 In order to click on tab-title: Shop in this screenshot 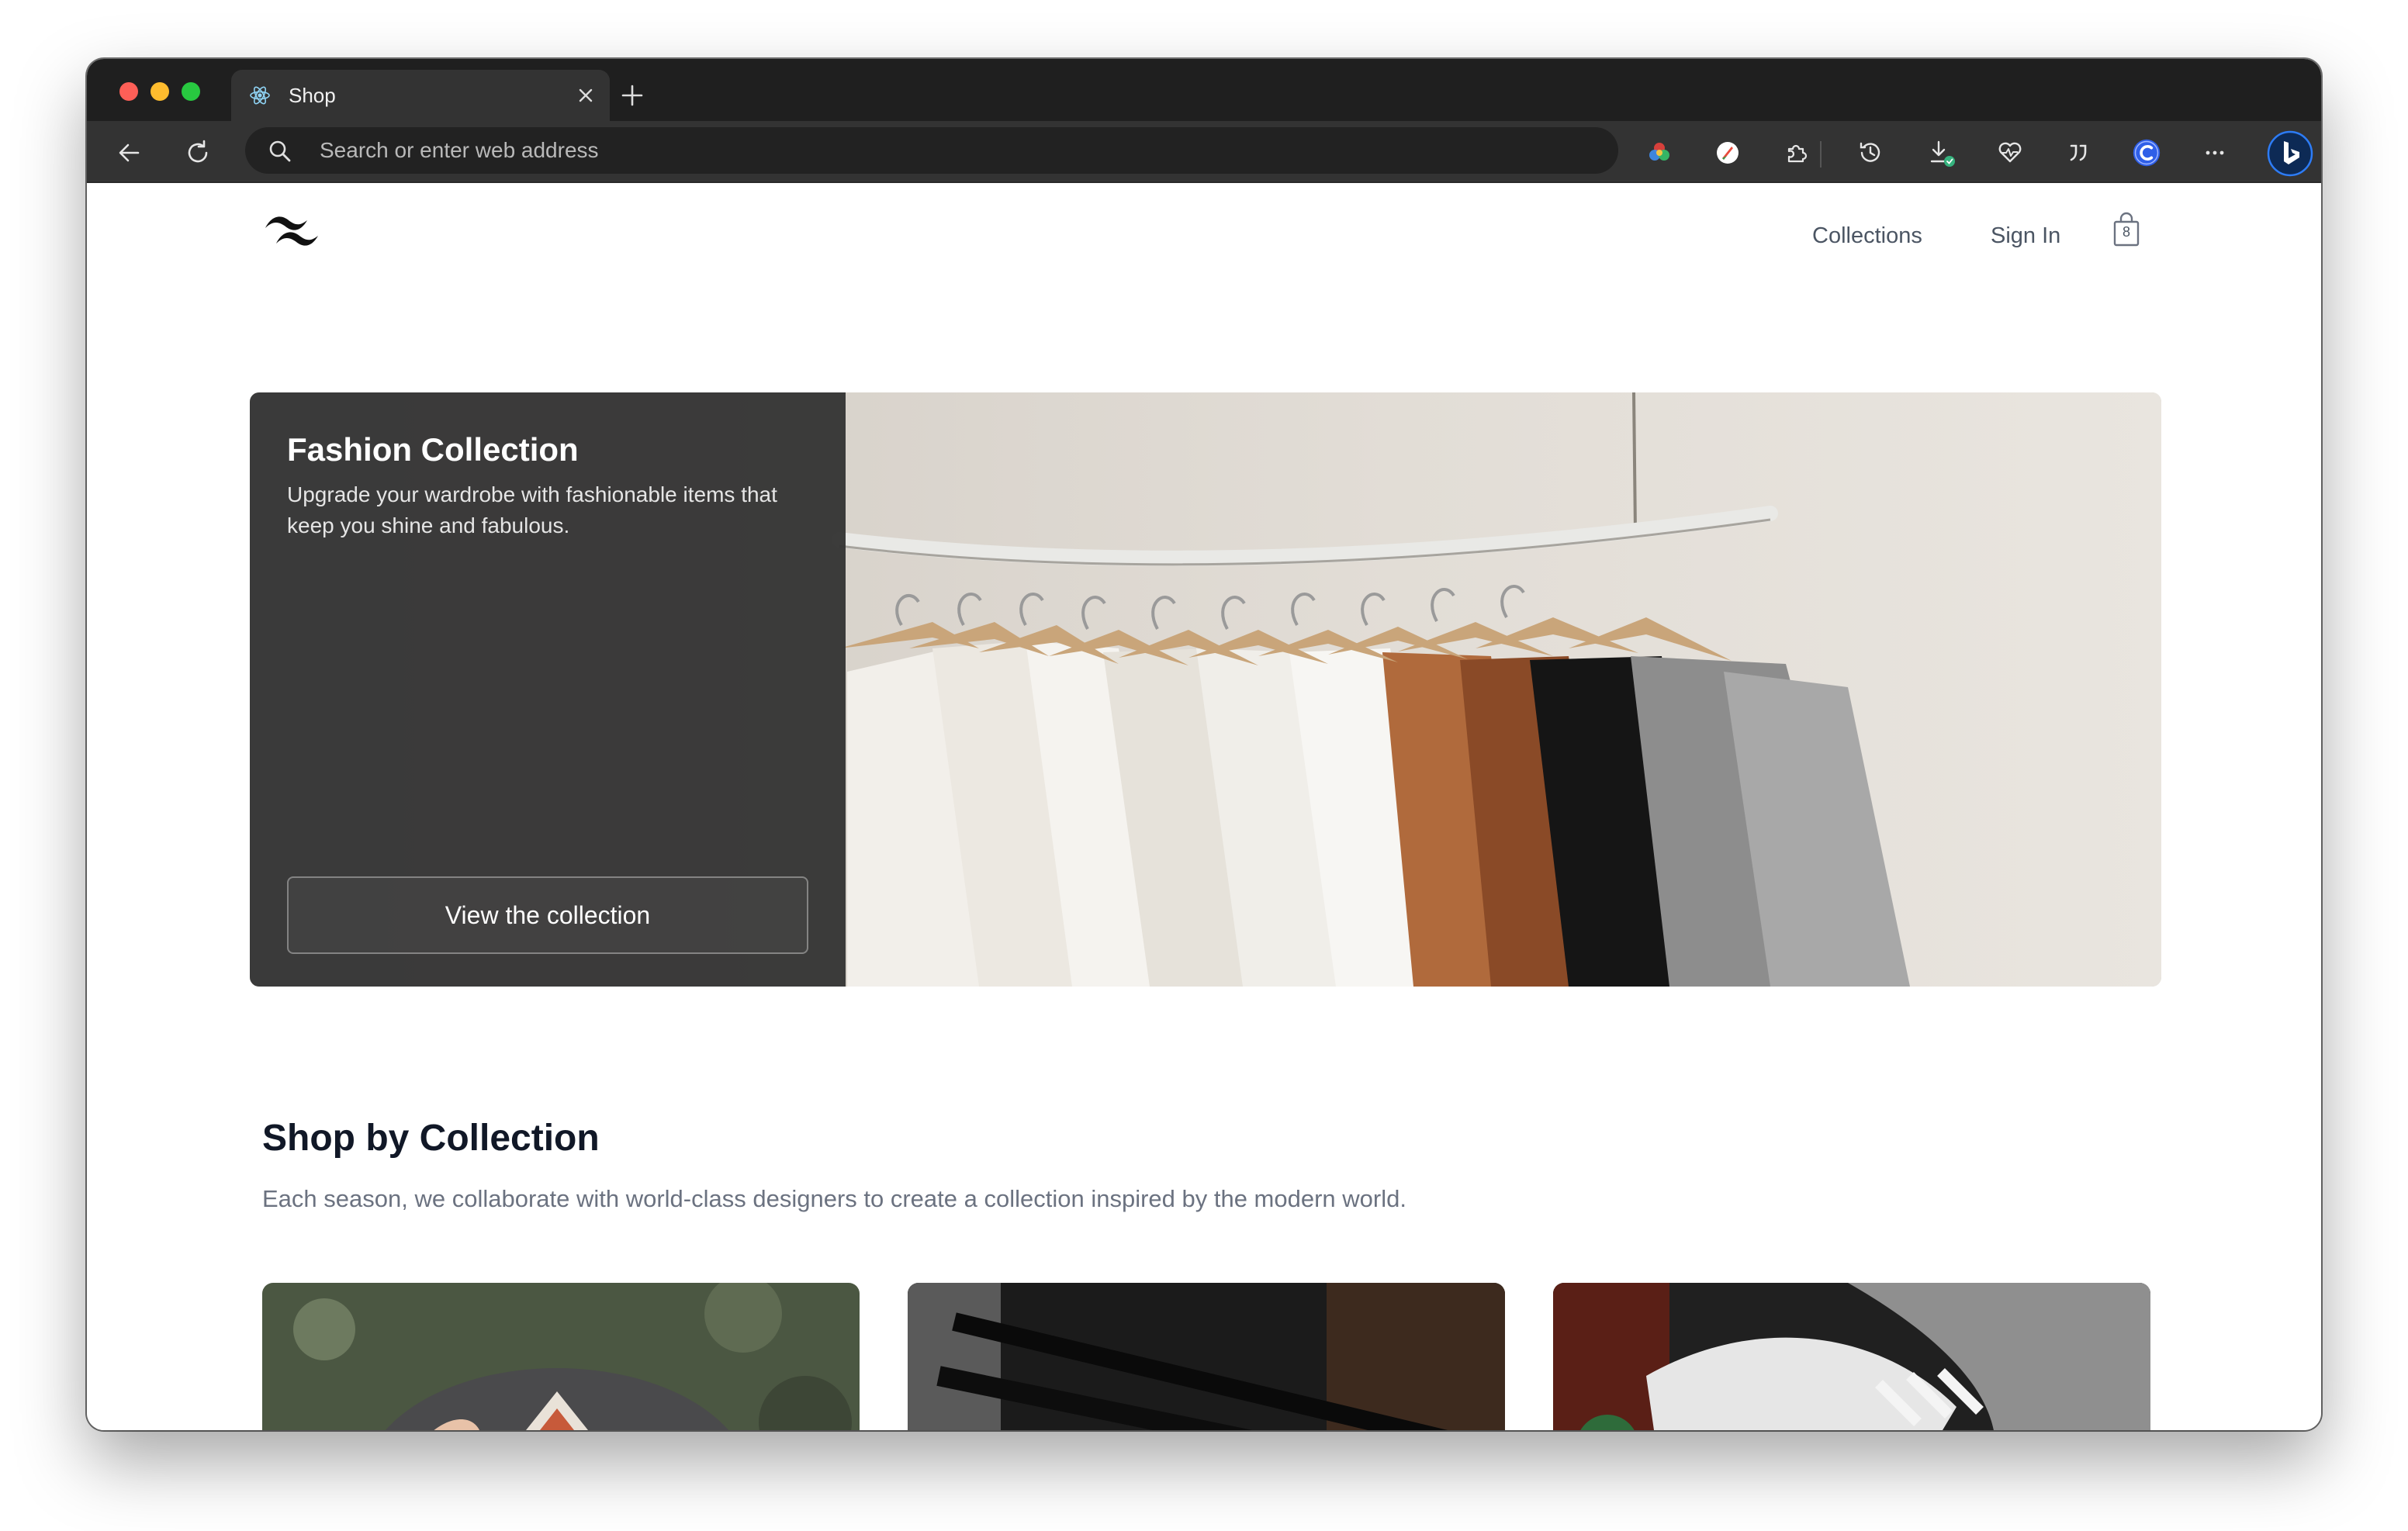, I will do `click(312, 95)`.